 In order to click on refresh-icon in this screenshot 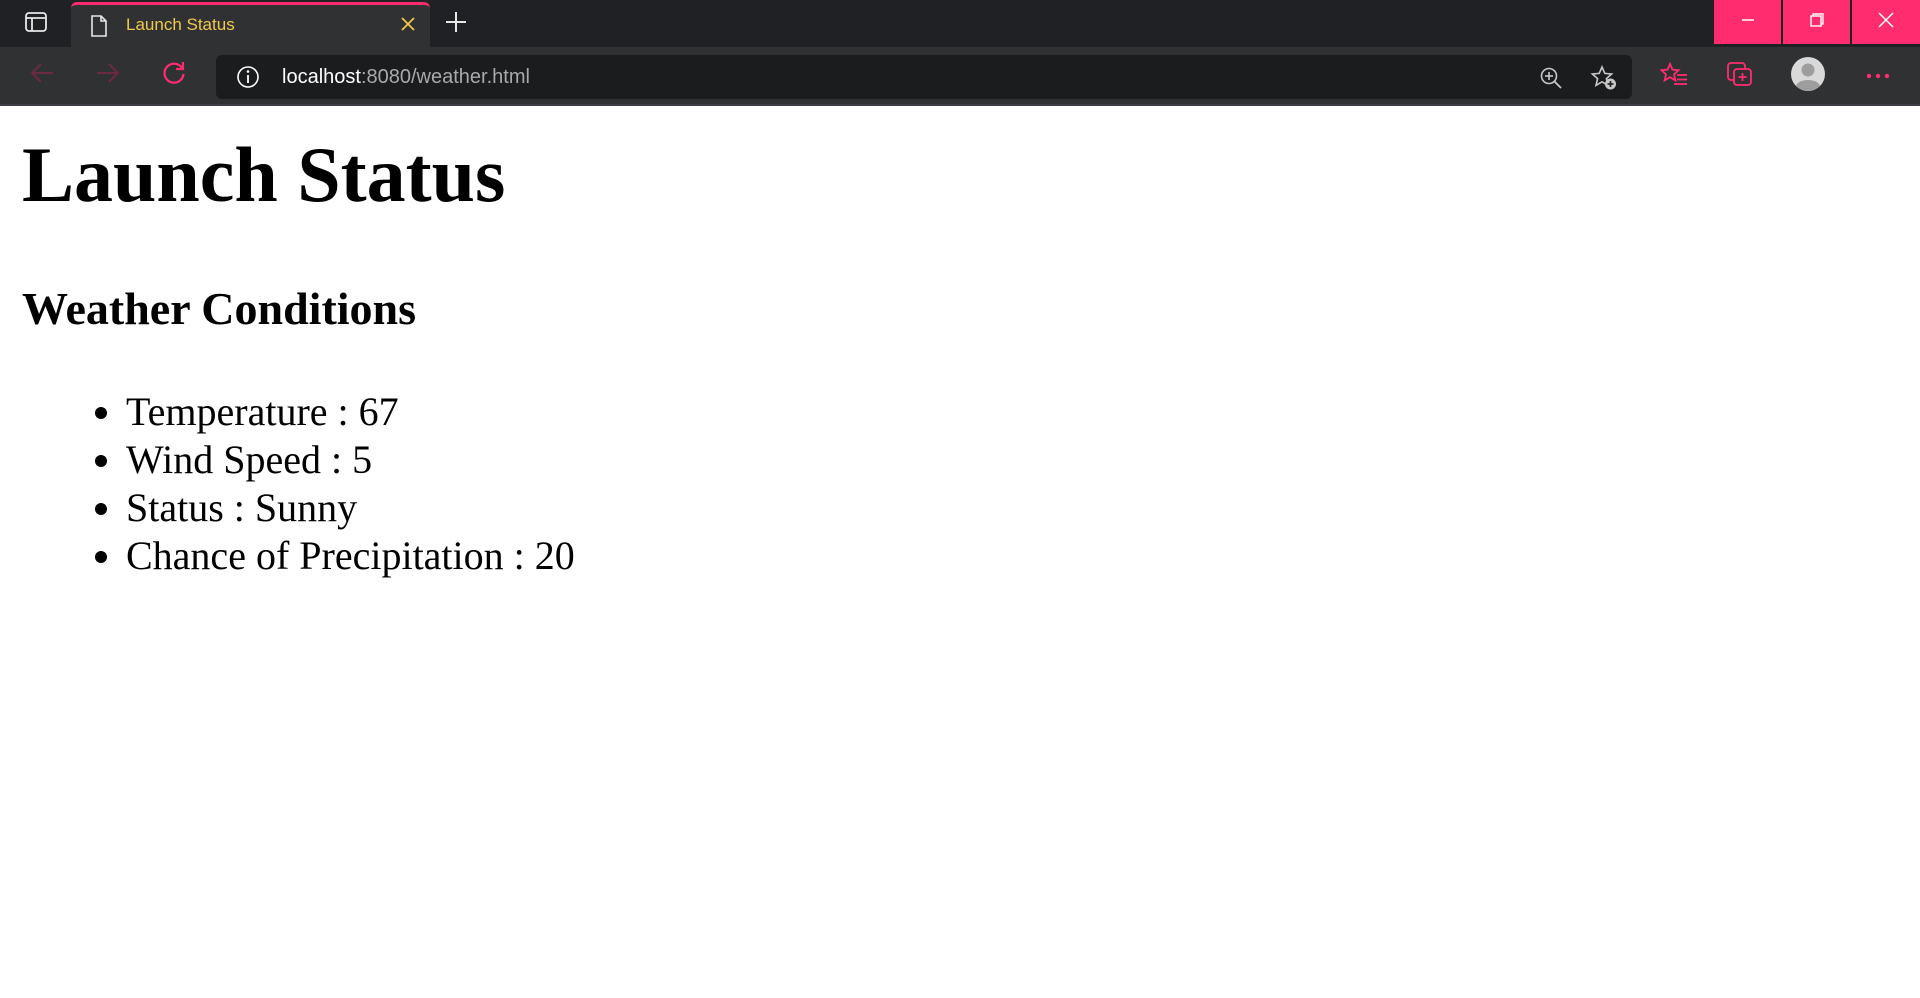, I will do `click(174, 75)`.